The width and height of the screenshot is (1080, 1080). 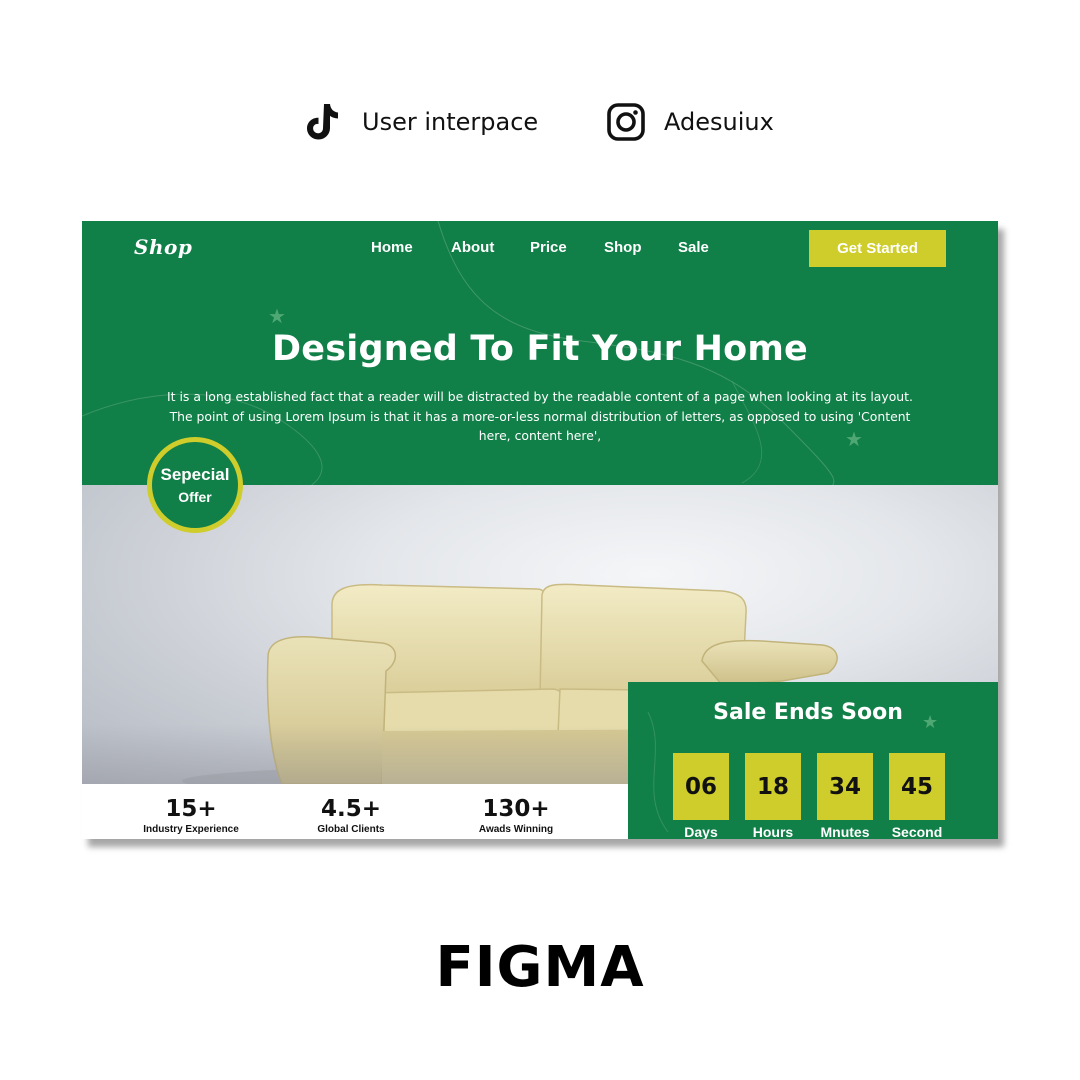 I want to click on stat-value: 4.5+, so click(x=350, y=809).